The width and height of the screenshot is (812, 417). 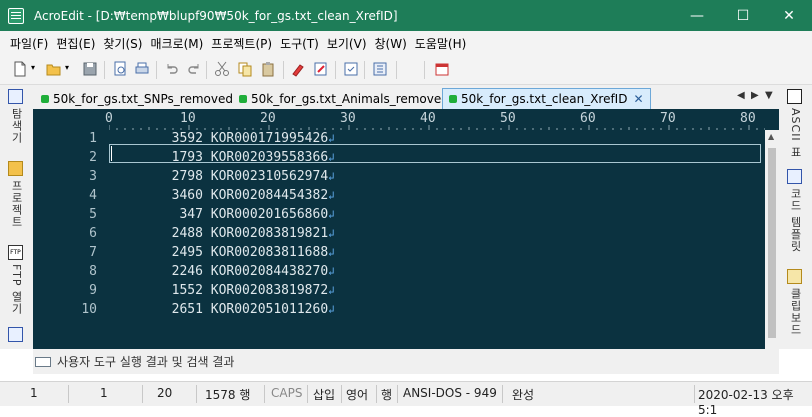 I want to click on ruler-mark: 80, so click(x=748, y=118).